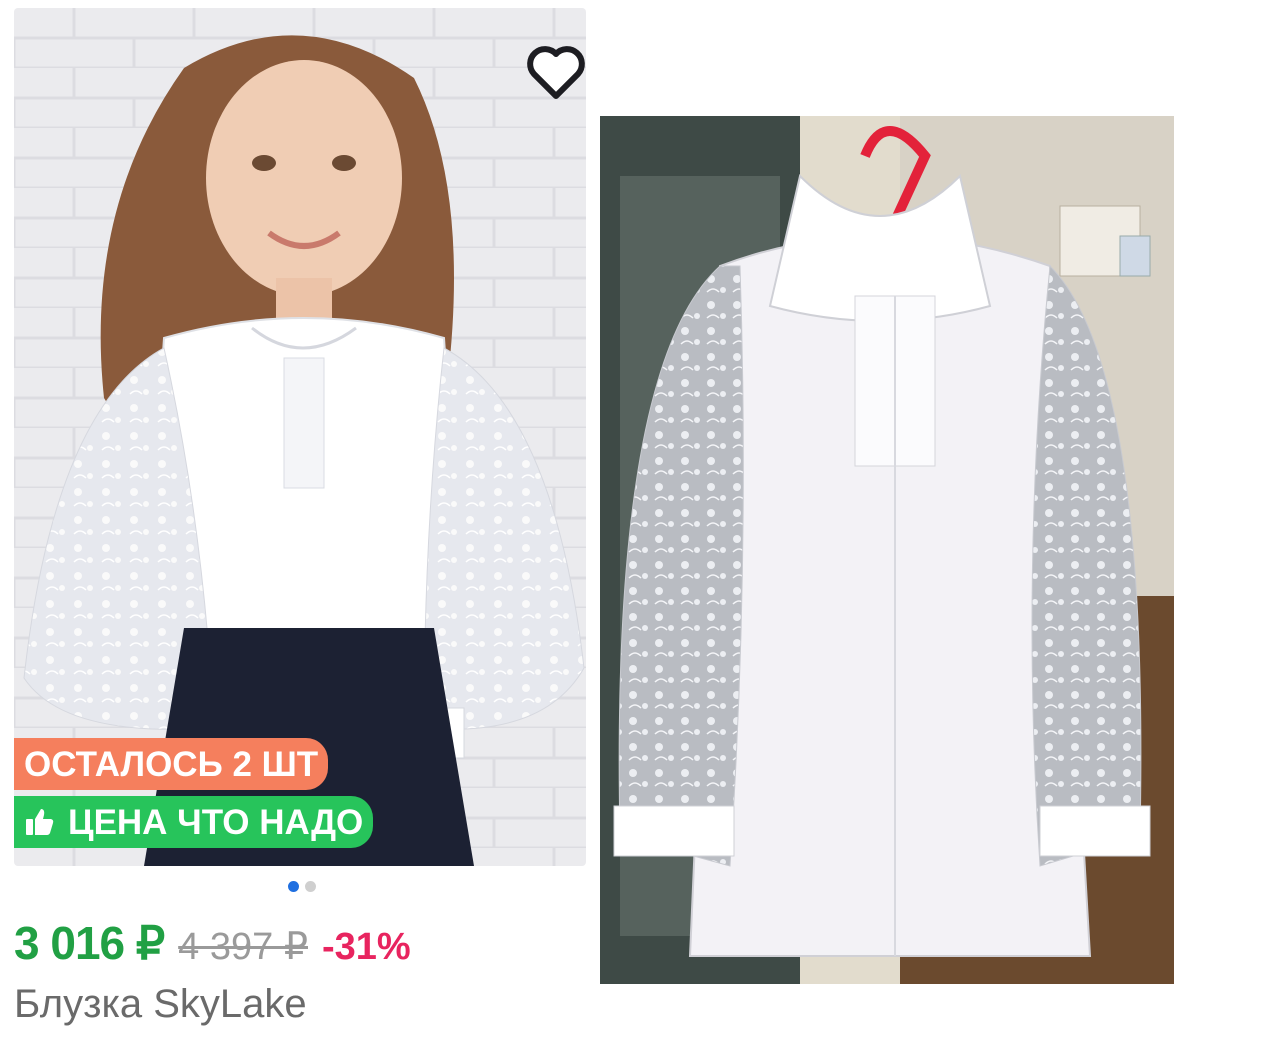 This screenshot has height=1046, width=1280. What do you see at coordinates (89, 943) in the screenshot?
I see `current-price: 3 016 ₽` at bounding box center [89, 943].